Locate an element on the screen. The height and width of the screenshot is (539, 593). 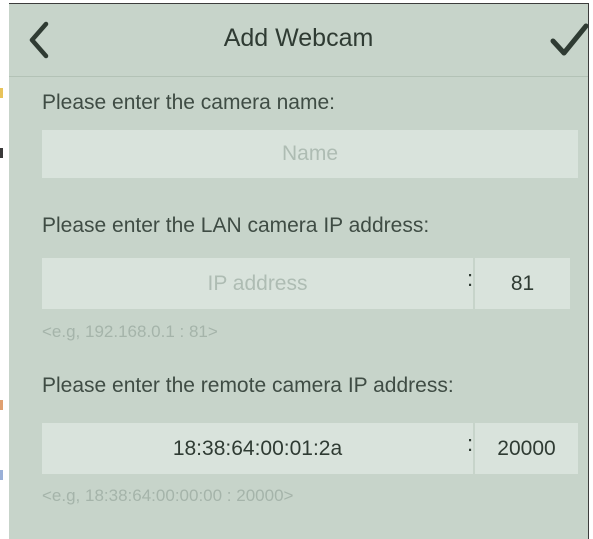
confirm-button is located at coordinates (569, 40).